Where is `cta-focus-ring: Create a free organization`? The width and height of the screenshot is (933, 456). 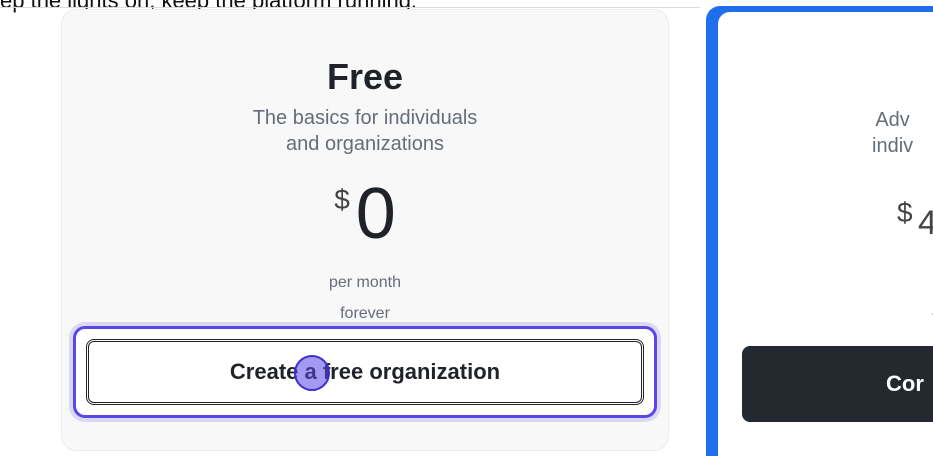
cta-focus-ring: Create a free organization is located at coordinates (365, 372).